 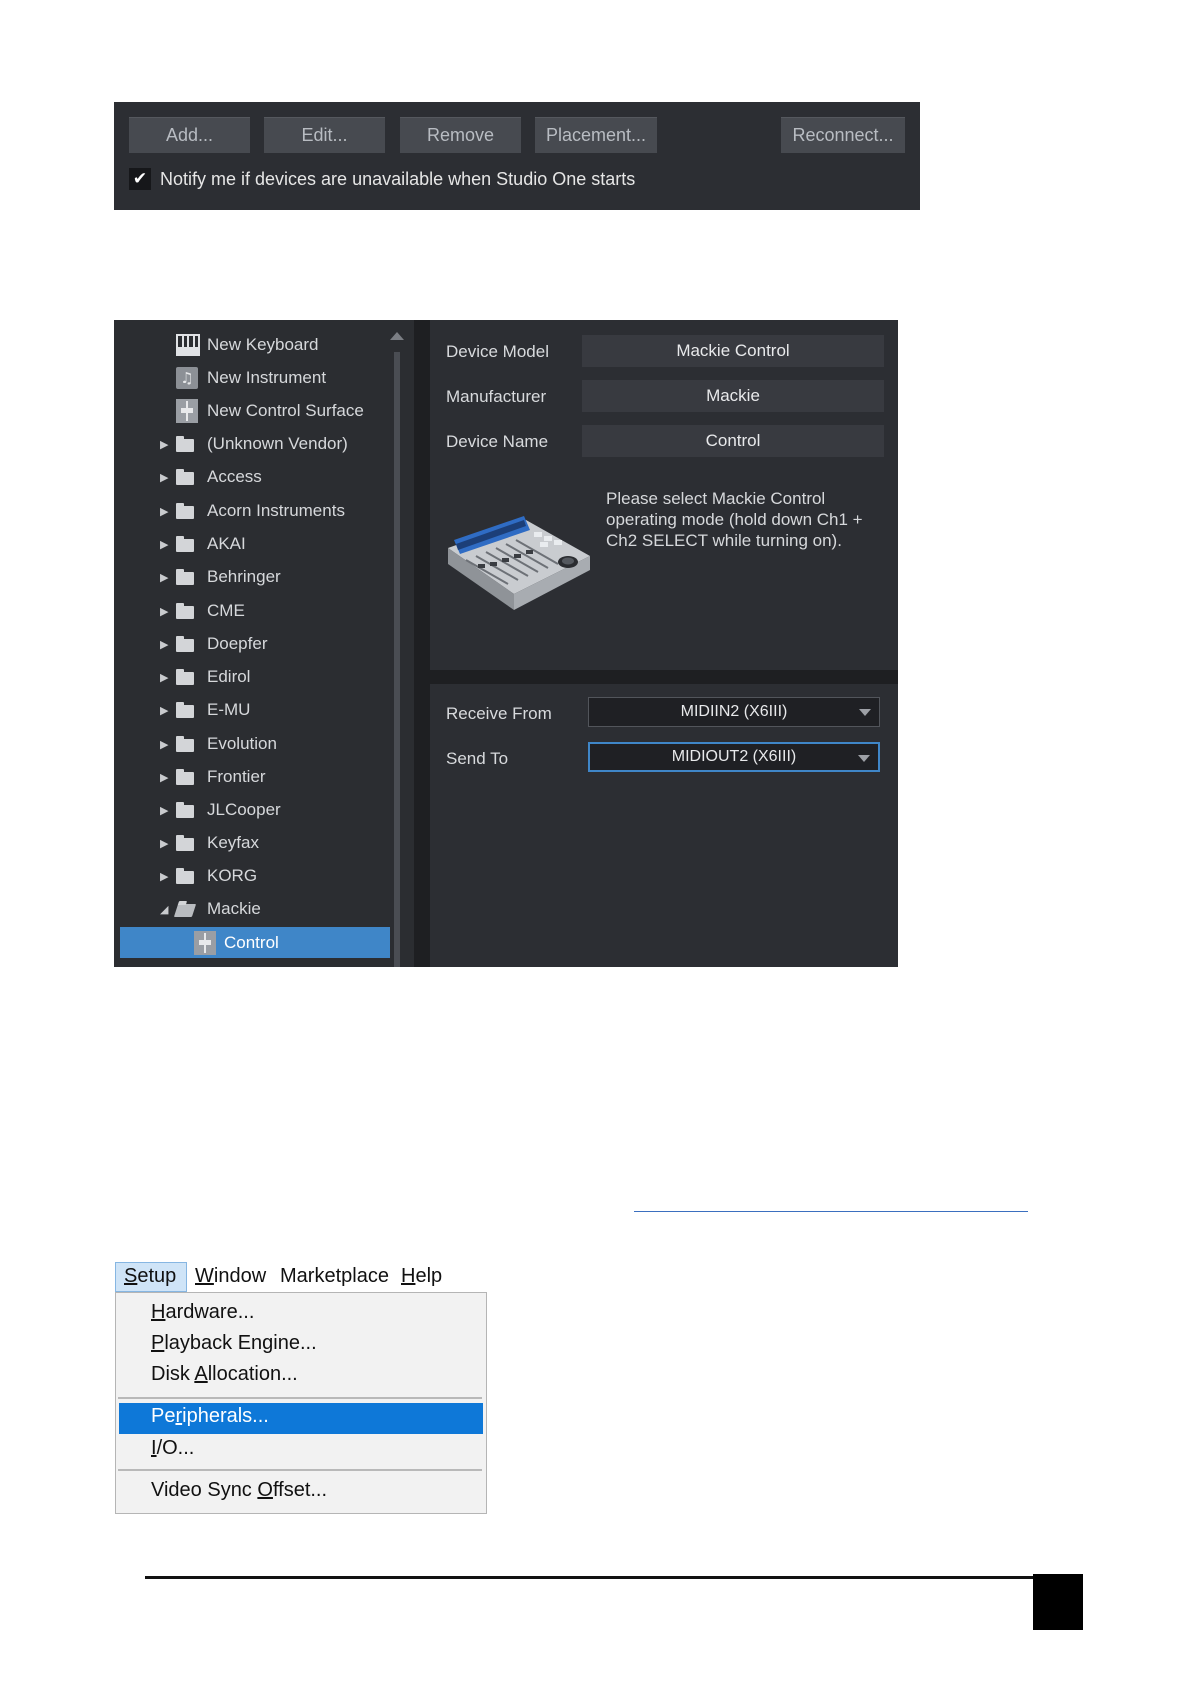 I want to click on menu-separator, so click(x=300, y=1470).